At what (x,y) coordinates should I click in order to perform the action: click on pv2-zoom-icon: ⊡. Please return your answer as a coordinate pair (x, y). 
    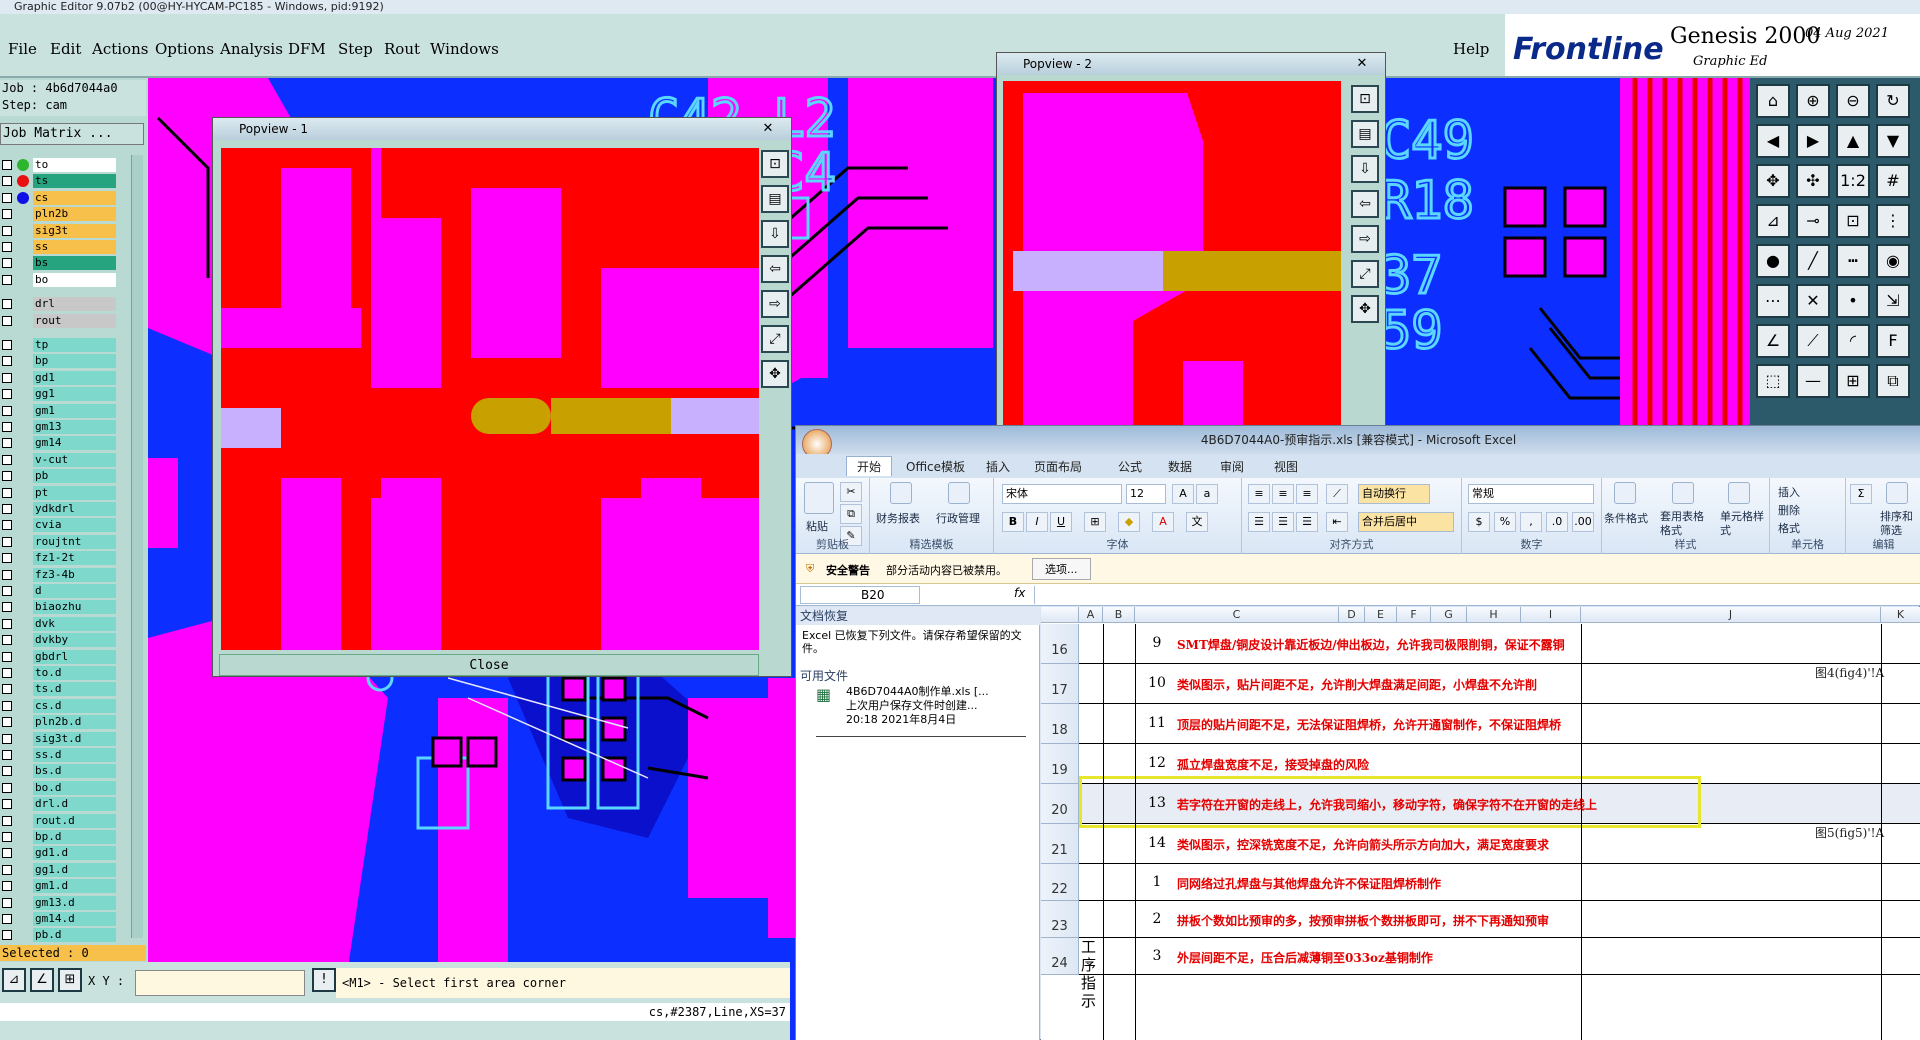
    Looking at the image, I should click on (1365, 99).